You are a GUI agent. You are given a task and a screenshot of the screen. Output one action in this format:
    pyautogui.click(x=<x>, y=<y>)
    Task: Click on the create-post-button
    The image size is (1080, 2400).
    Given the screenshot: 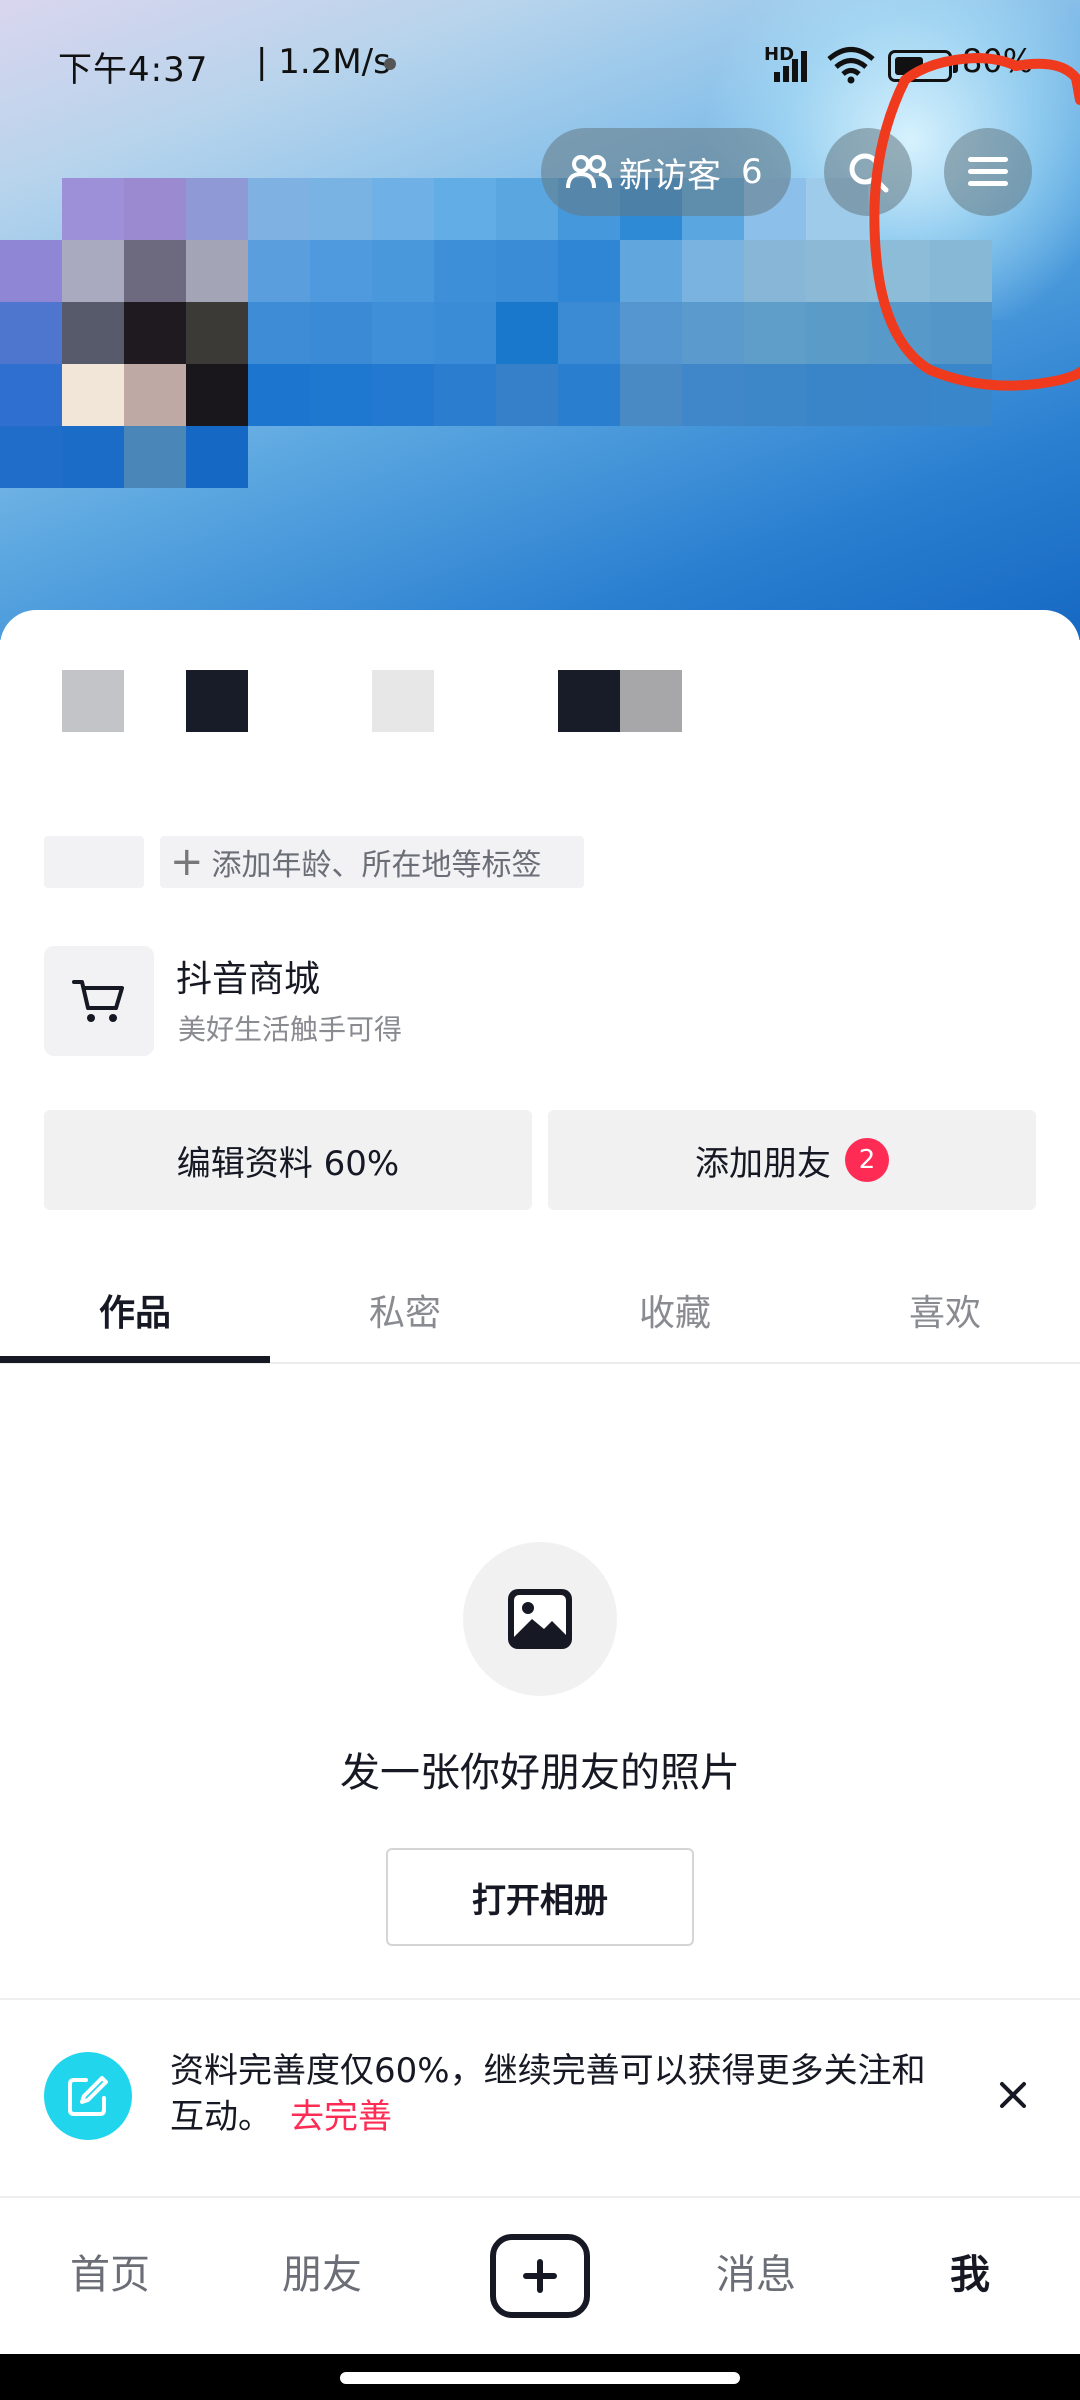 What is the action you would take?
    pyautogui.click(x=540, y=2276)
    